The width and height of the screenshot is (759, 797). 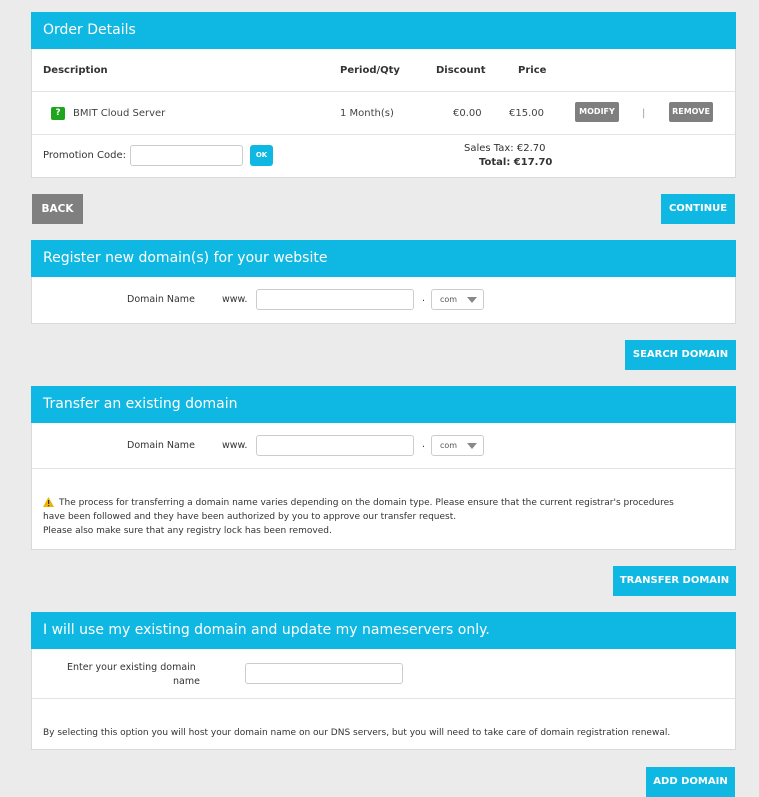 What do you see at coordinates (383, 258) in the screenshot?
I see `register-domain-title: Register new domain(s) for your website` at bounding box center [383, 258].